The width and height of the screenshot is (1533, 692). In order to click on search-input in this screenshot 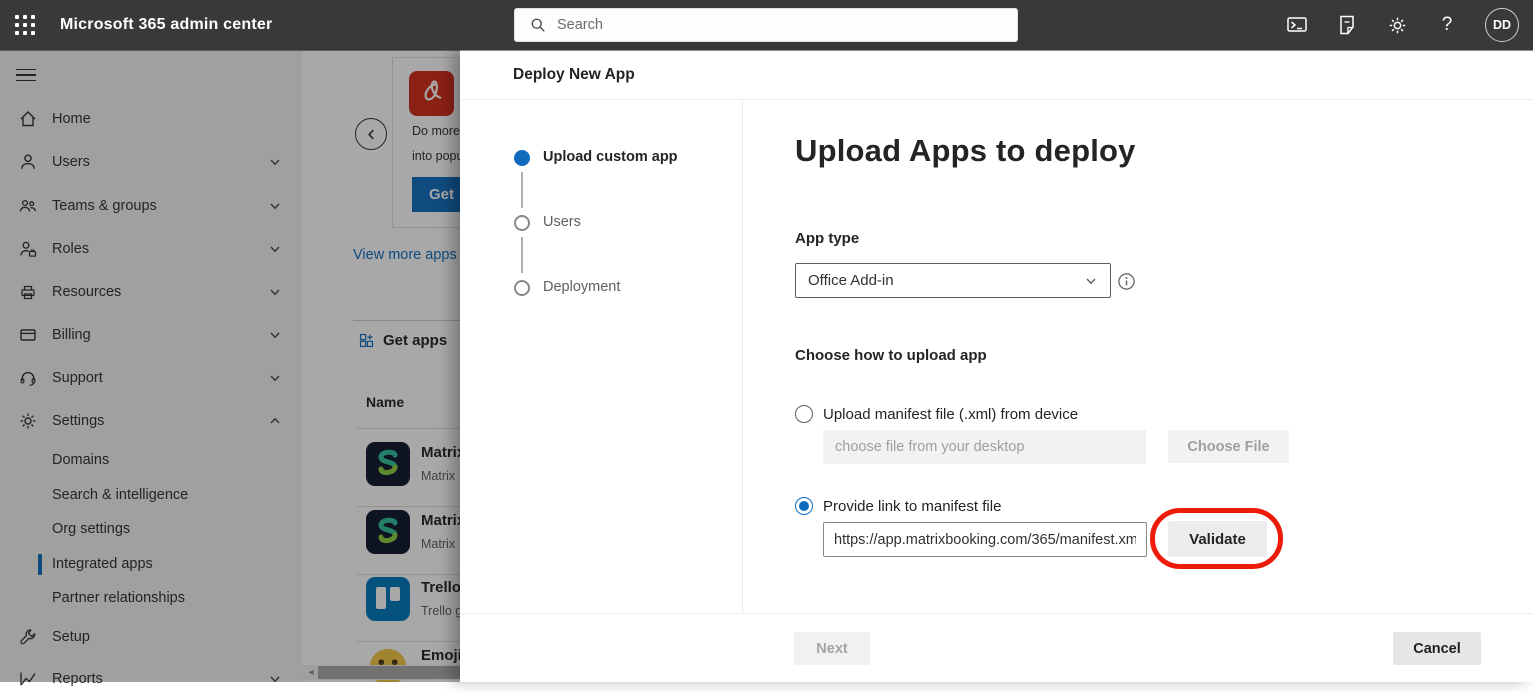, I will do `click(767, 25)`.